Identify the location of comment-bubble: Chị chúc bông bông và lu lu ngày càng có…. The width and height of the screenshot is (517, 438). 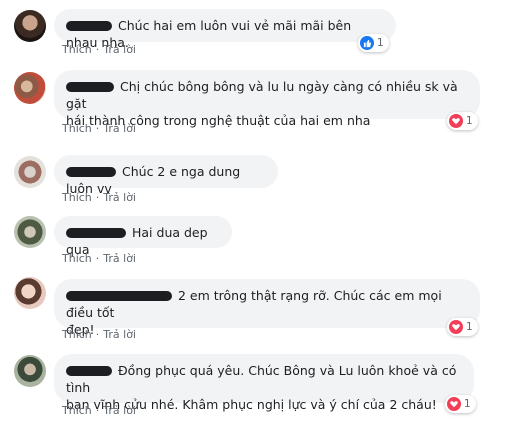
(267, 99).